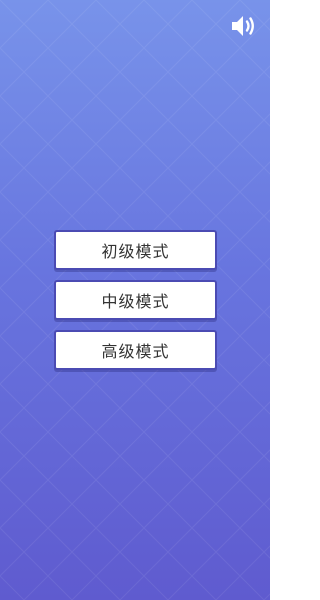 This screenshot has width=320, height=600. I want to click on mode-menu: 初级模式 中级模式 高级模式, so click(135, 305).